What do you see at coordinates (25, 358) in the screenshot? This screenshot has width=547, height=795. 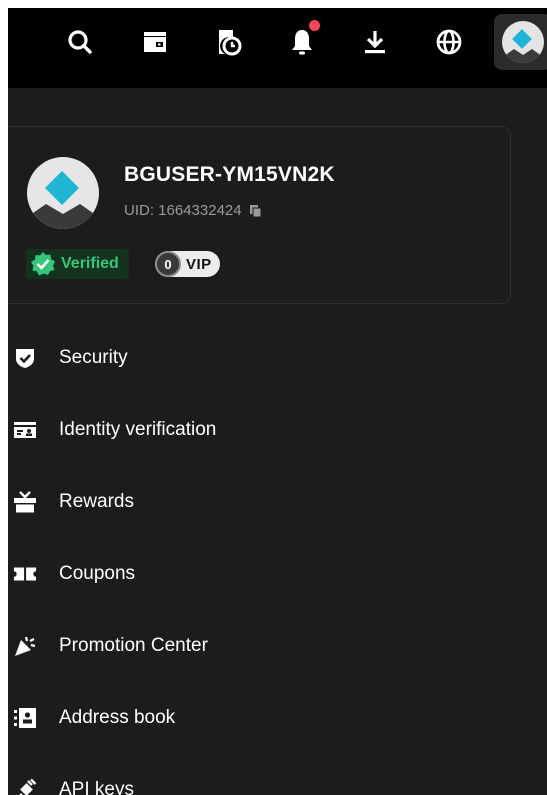 I see `shield-check-icon` at bounding box center [25, 358].